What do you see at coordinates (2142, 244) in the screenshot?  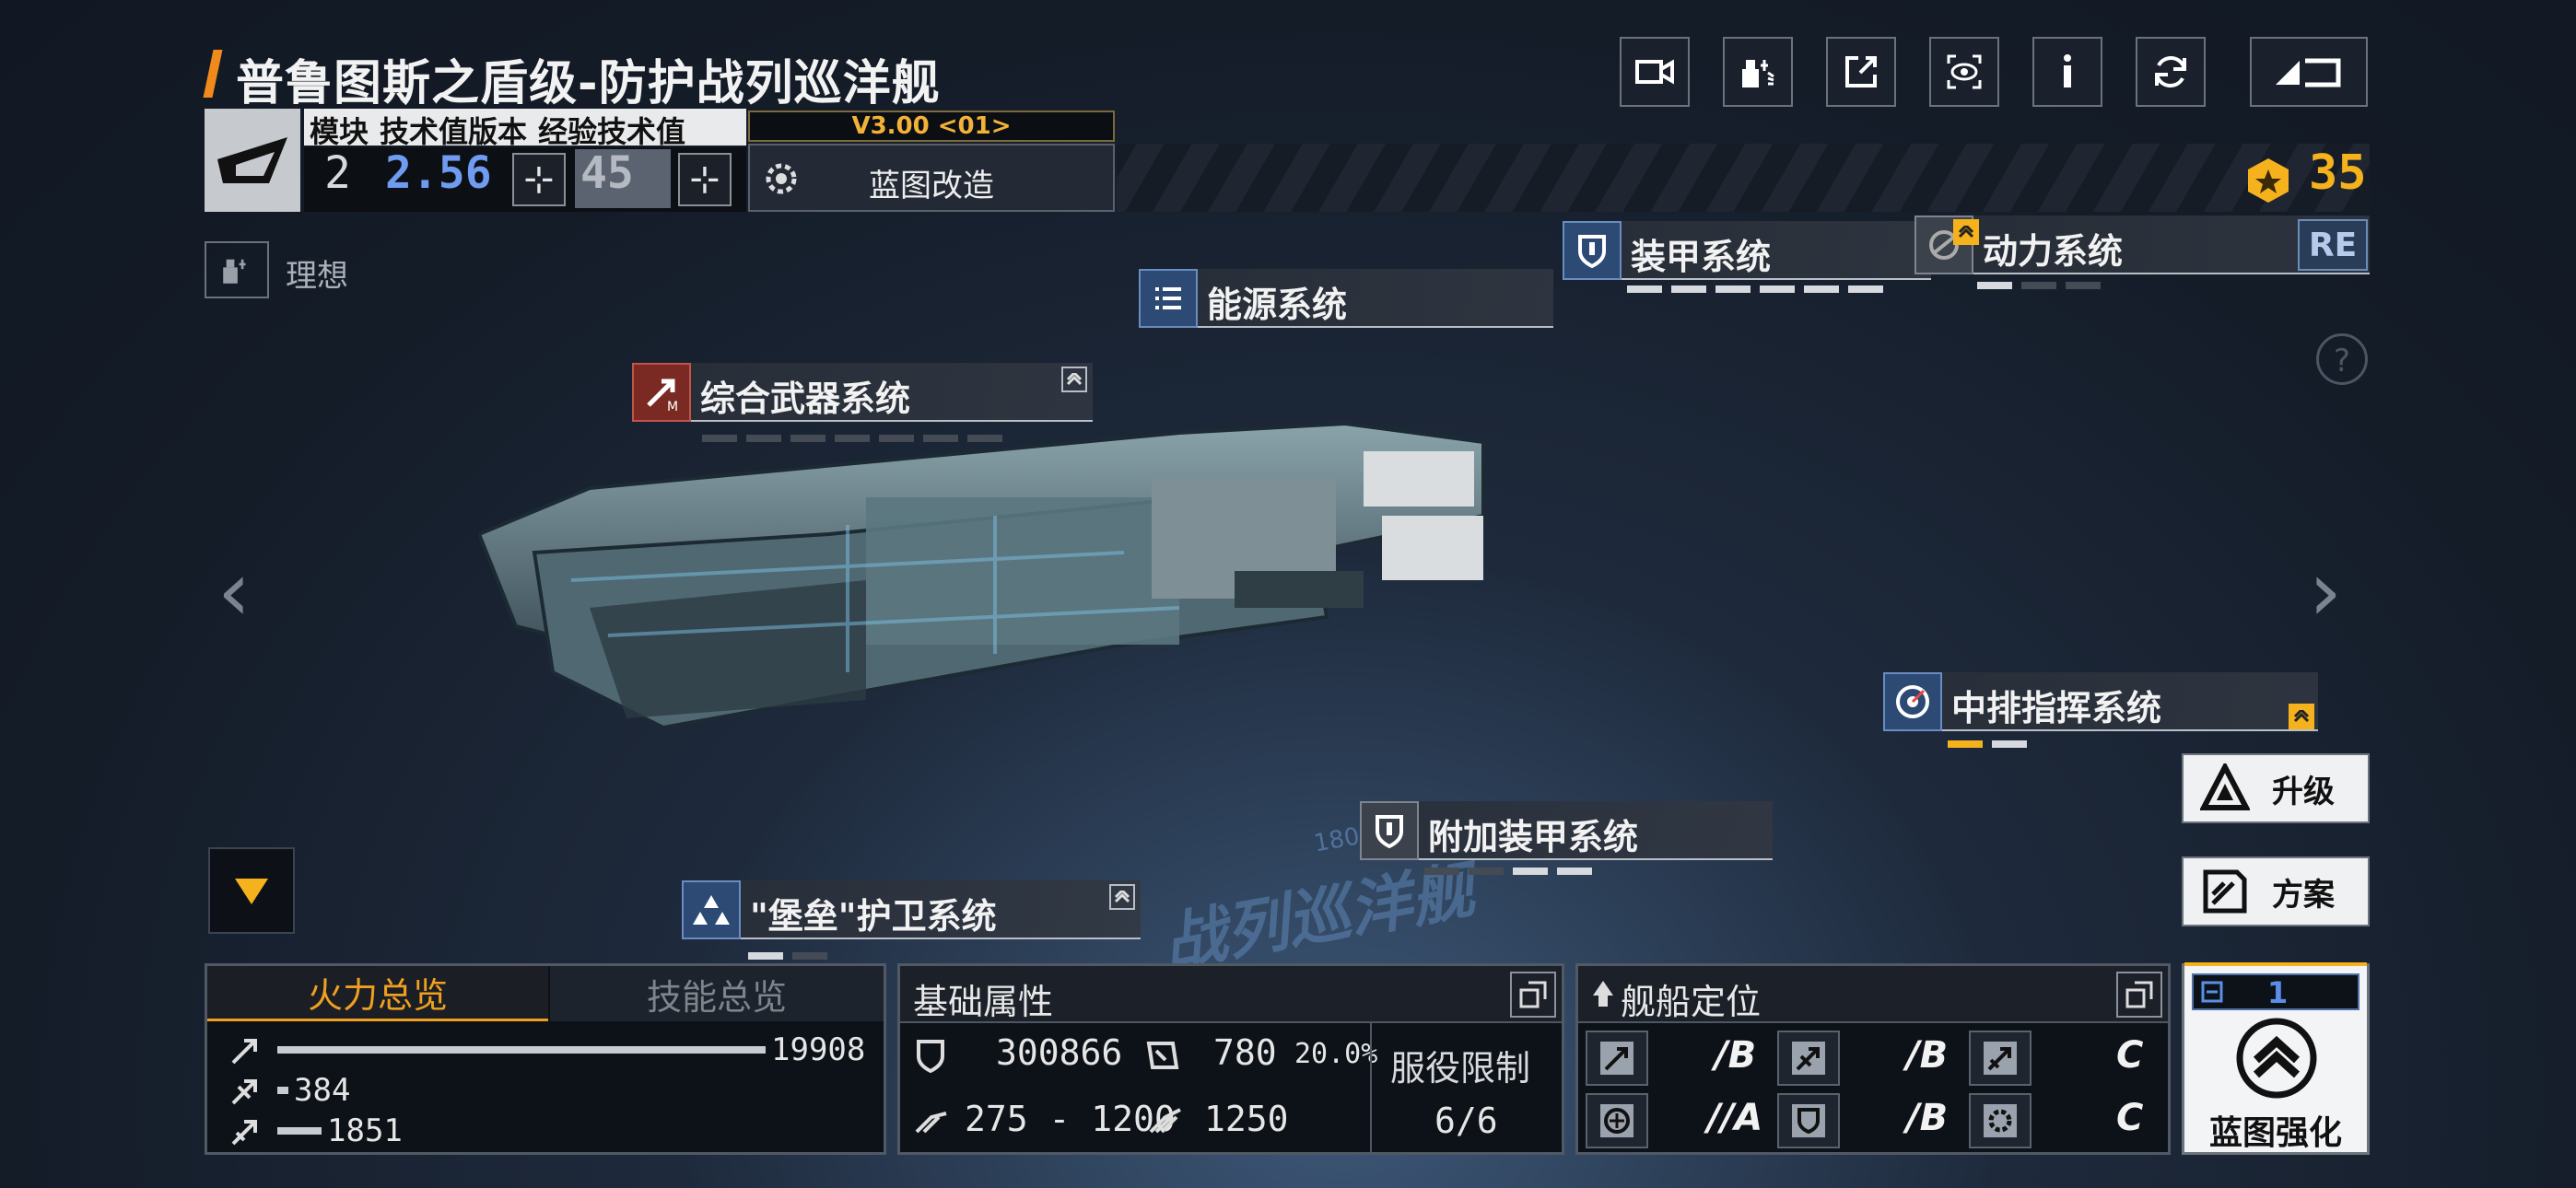 I see `power-system-callout: 动力系统 RE` at bounding box center [2142, 244].